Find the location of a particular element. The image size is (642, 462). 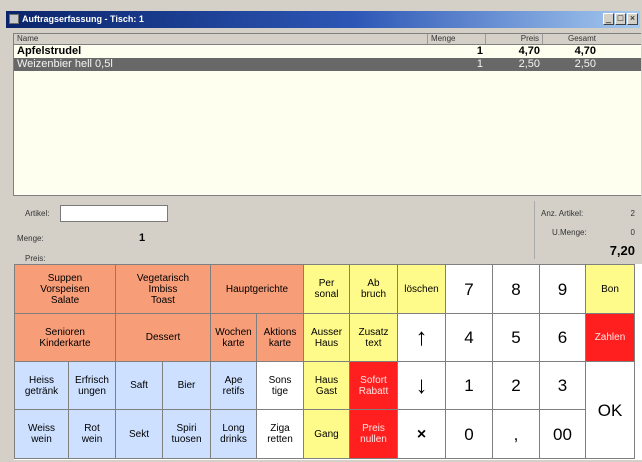

digit-6-button: 6 is located at coordinates (562, 337).